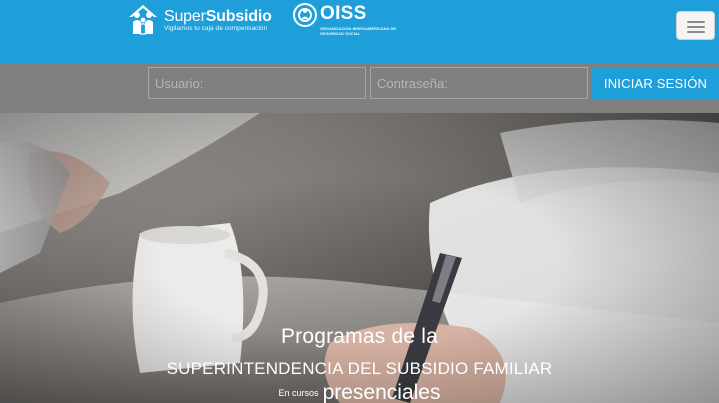  Describe the element at coordinates (343, 13) in the screenshot. I see `partner-name: OISS` at that location.